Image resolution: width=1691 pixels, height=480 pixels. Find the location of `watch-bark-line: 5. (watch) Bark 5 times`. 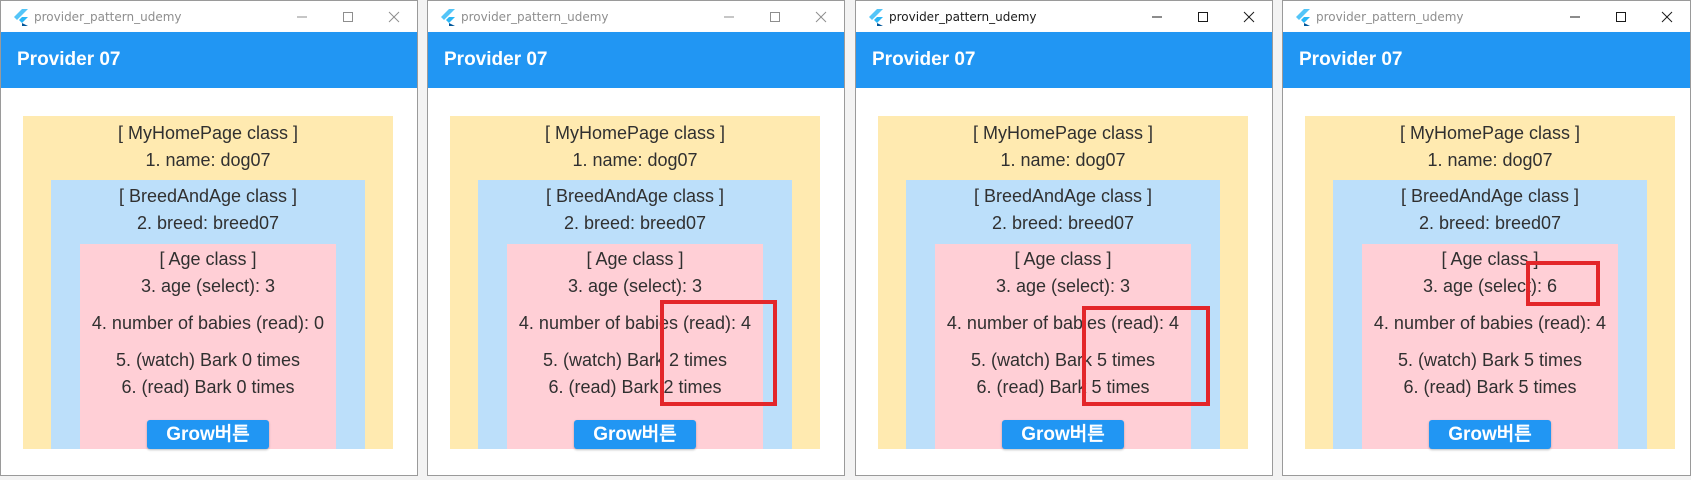

watch-bark-line: 5. (watch) Bark 5 times is located at coordinates (1490, 360).